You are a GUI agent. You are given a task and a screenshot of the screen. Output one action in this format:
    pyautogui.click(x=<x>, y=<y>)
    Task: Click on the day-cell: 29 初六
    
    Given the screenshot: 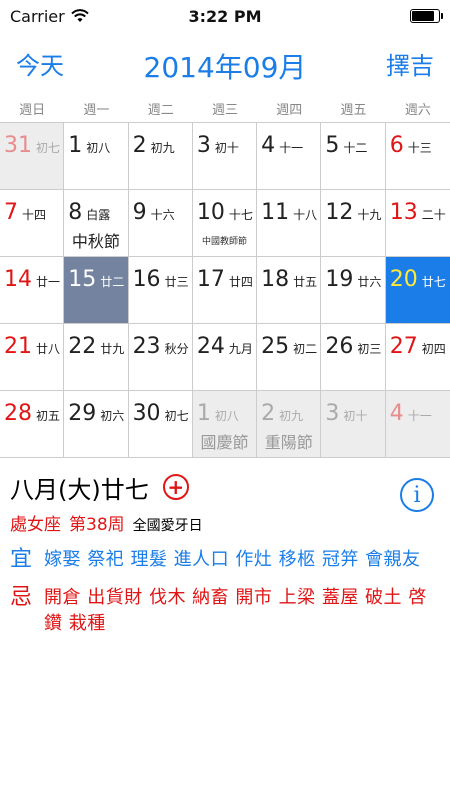 What is the action you would take?
    pyautogui.click(x=96, y=424)
    